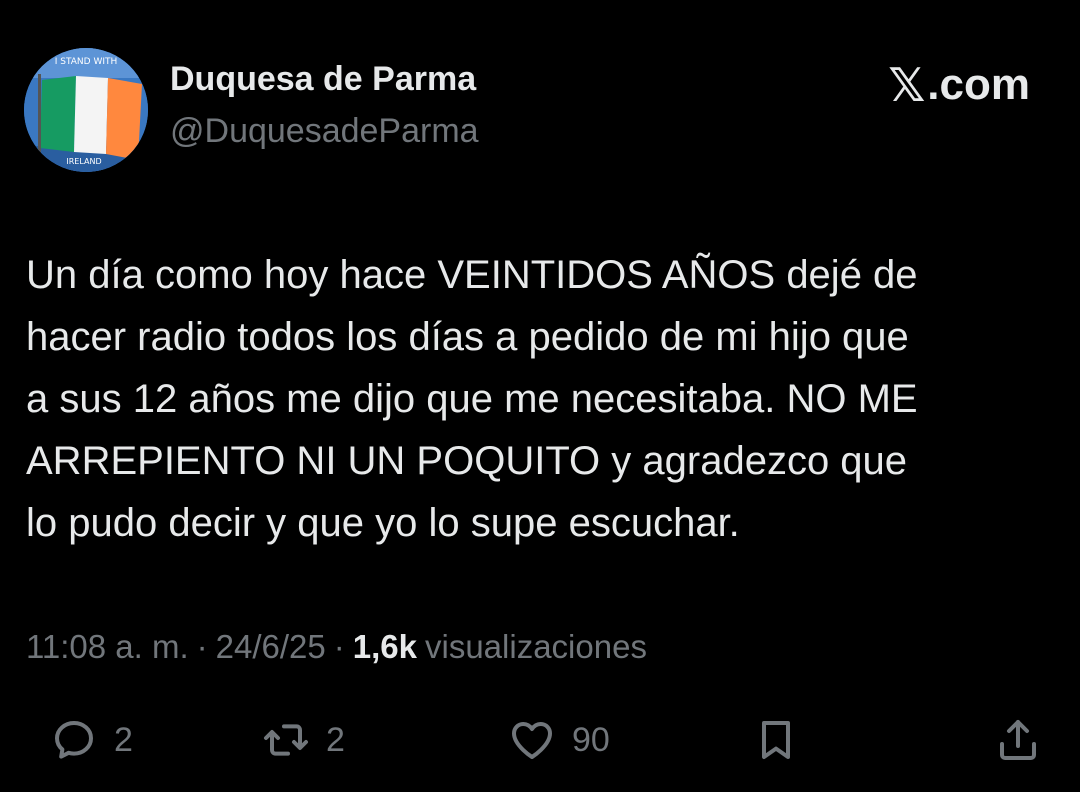  I want to click on heart-icon, so click(532, 740).